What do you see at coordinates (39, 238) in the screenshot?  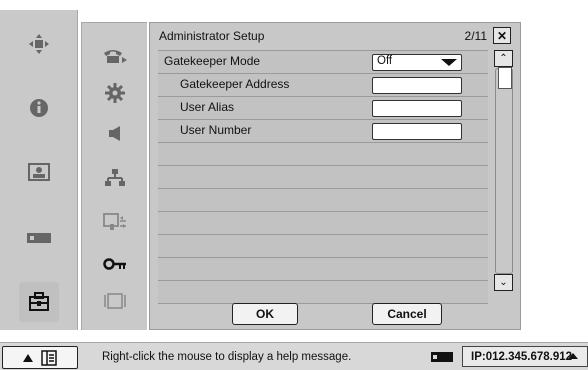 I see `network-card-icon` at bounding box center [39, 238].